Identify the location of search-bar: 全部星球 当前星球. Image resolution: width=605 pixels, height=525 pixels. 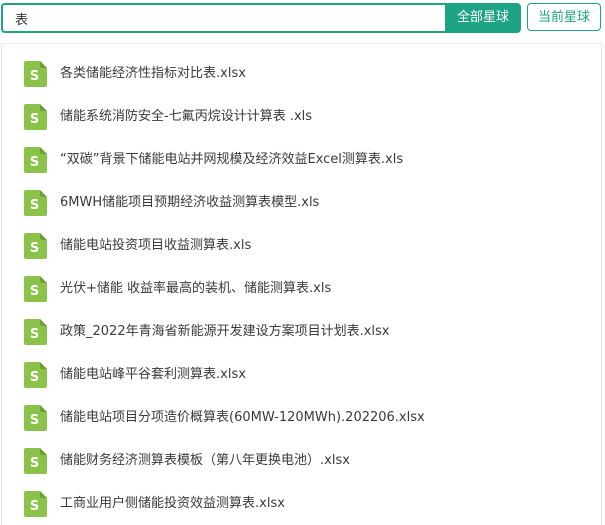
(302, 19).